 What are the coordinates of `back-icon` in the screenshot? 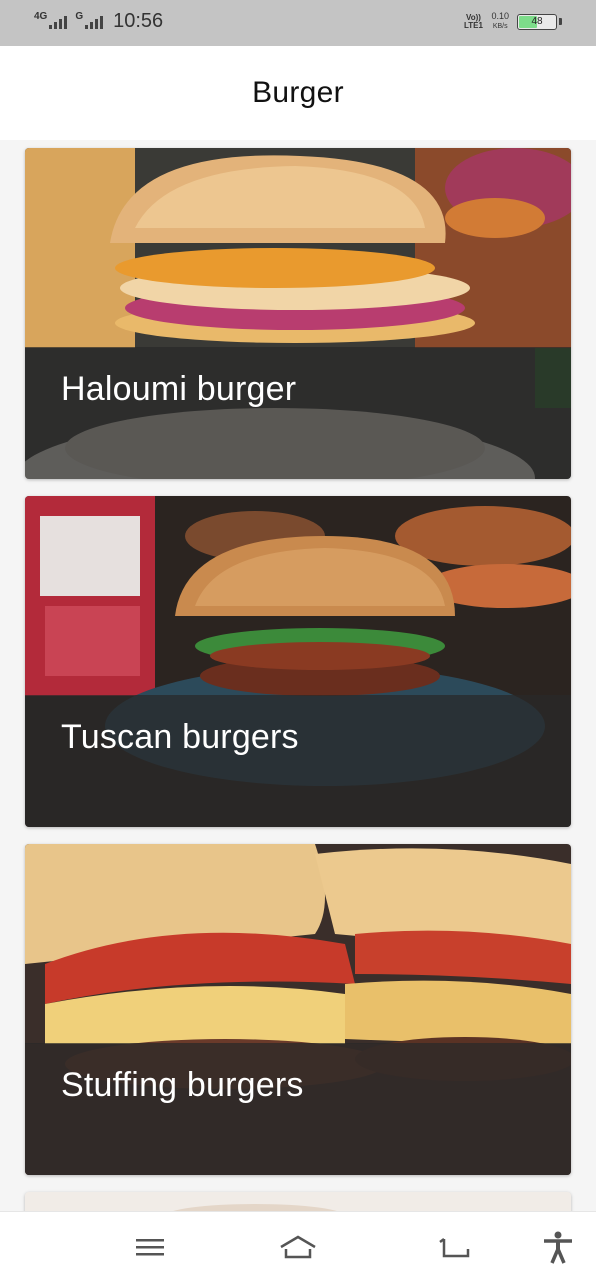 It's located at (454, 1247).